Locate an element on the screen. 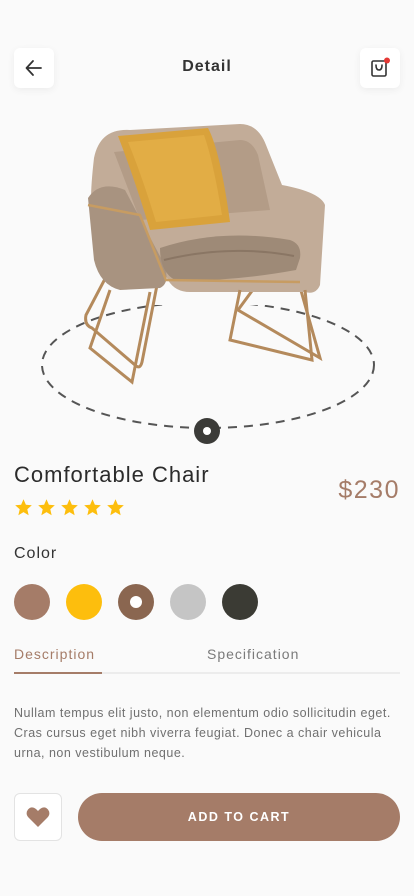 This screenshot has height=896, width=414. tab-specification: Specification is located at coordinates (253, 658).